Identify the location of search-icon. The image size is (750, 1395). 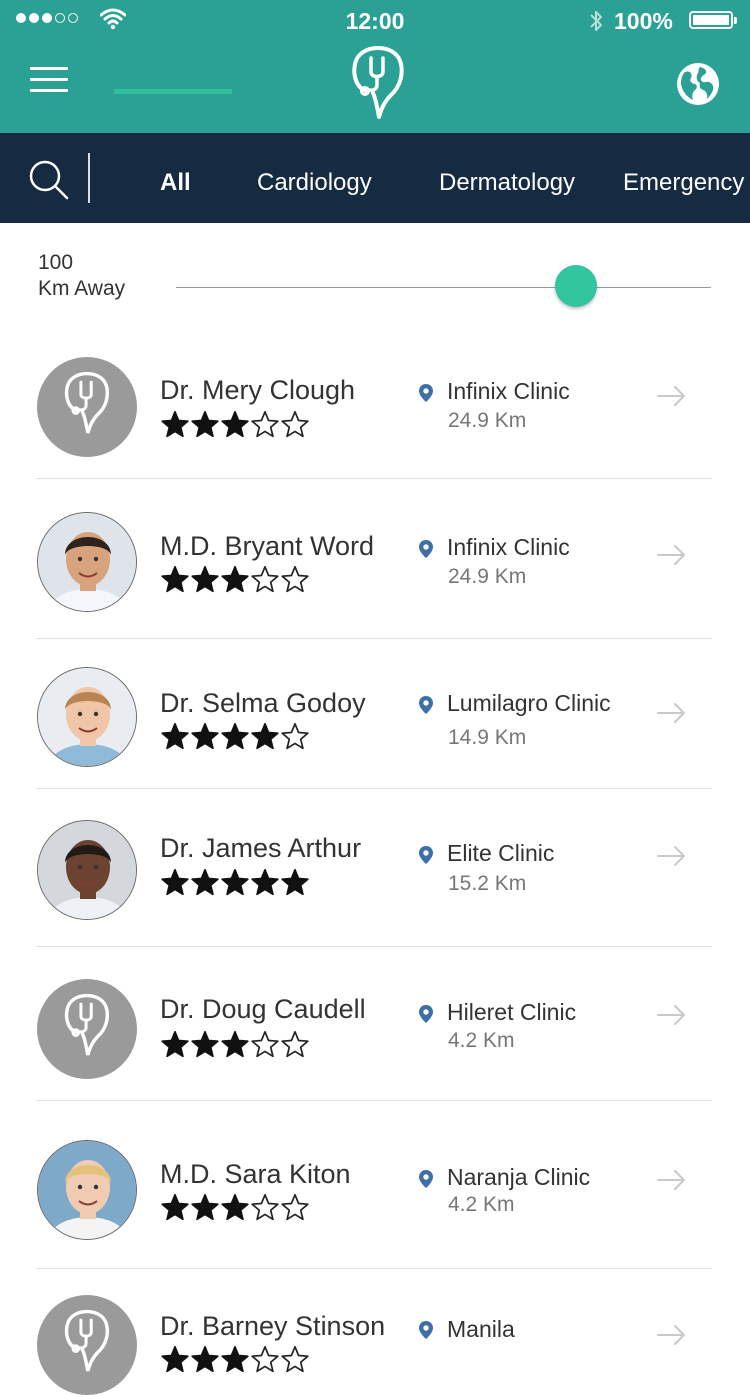
(49, 180).